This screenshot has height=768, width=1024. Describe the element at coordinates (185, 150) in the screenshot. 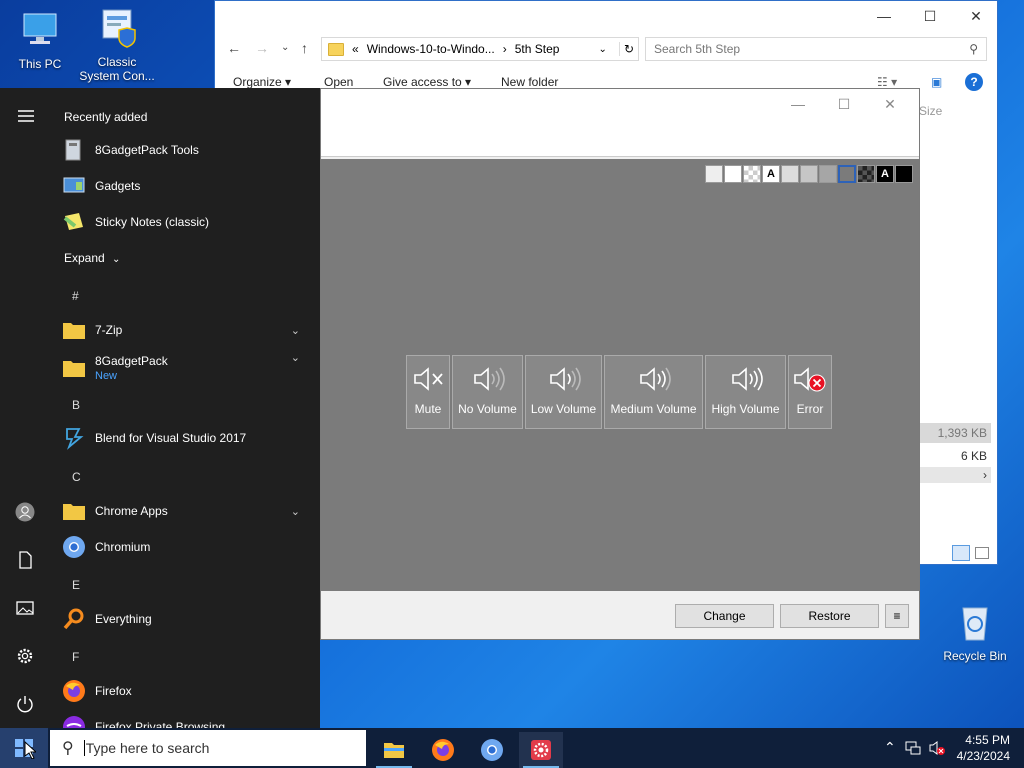

I see `app-item: 8GadgetPack Tools` at that location.